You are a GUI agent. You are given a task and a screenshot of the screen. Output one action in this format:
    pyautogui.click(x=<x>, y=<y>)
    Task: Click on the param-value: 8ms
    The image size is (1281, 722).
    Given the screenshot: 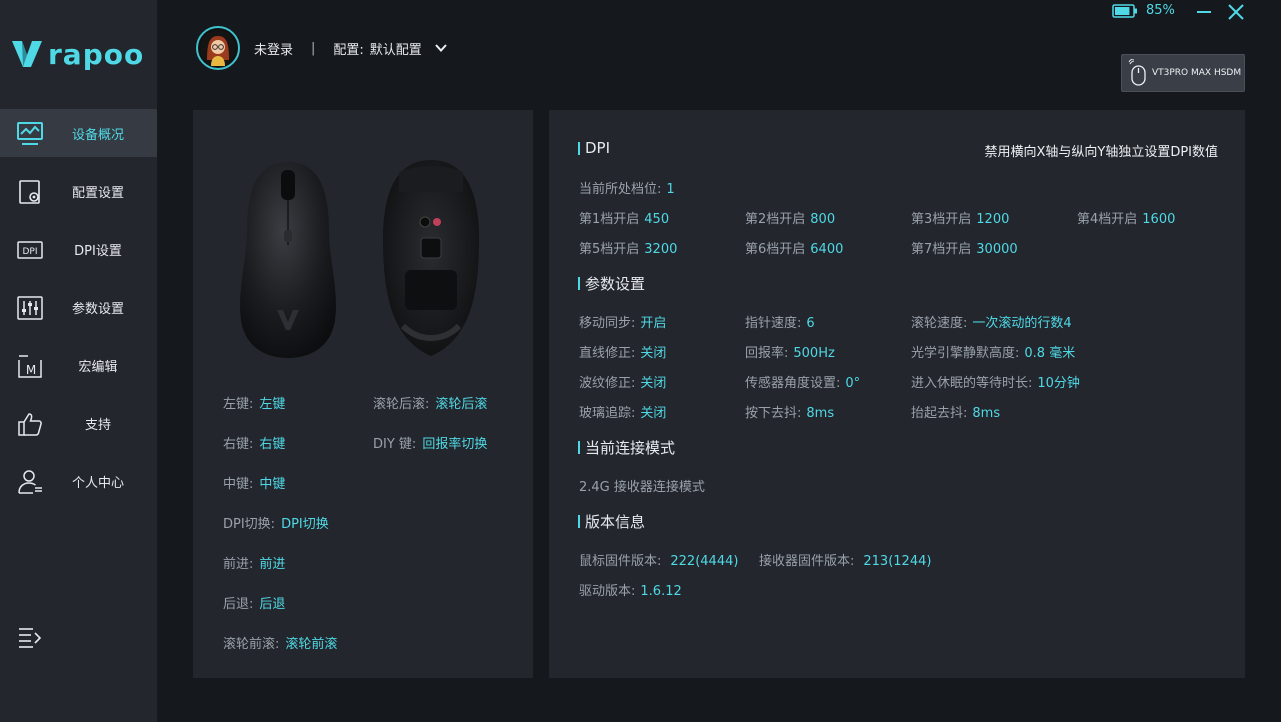 What is the action you would take?
    pyautogui.click(x=820, y=413)
    